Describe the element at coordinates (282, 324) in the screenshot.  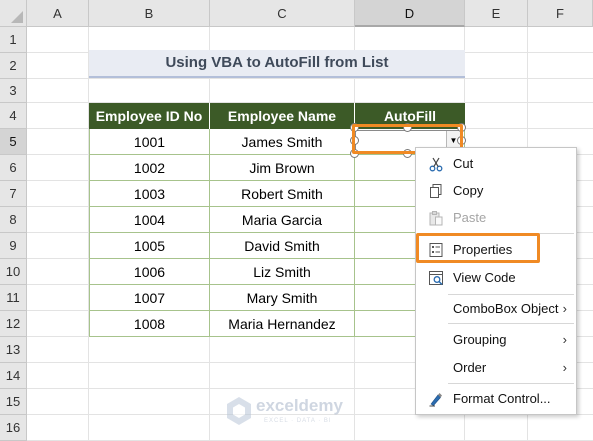
I see `cell-employee-name: Maria Hernandez` at that location.